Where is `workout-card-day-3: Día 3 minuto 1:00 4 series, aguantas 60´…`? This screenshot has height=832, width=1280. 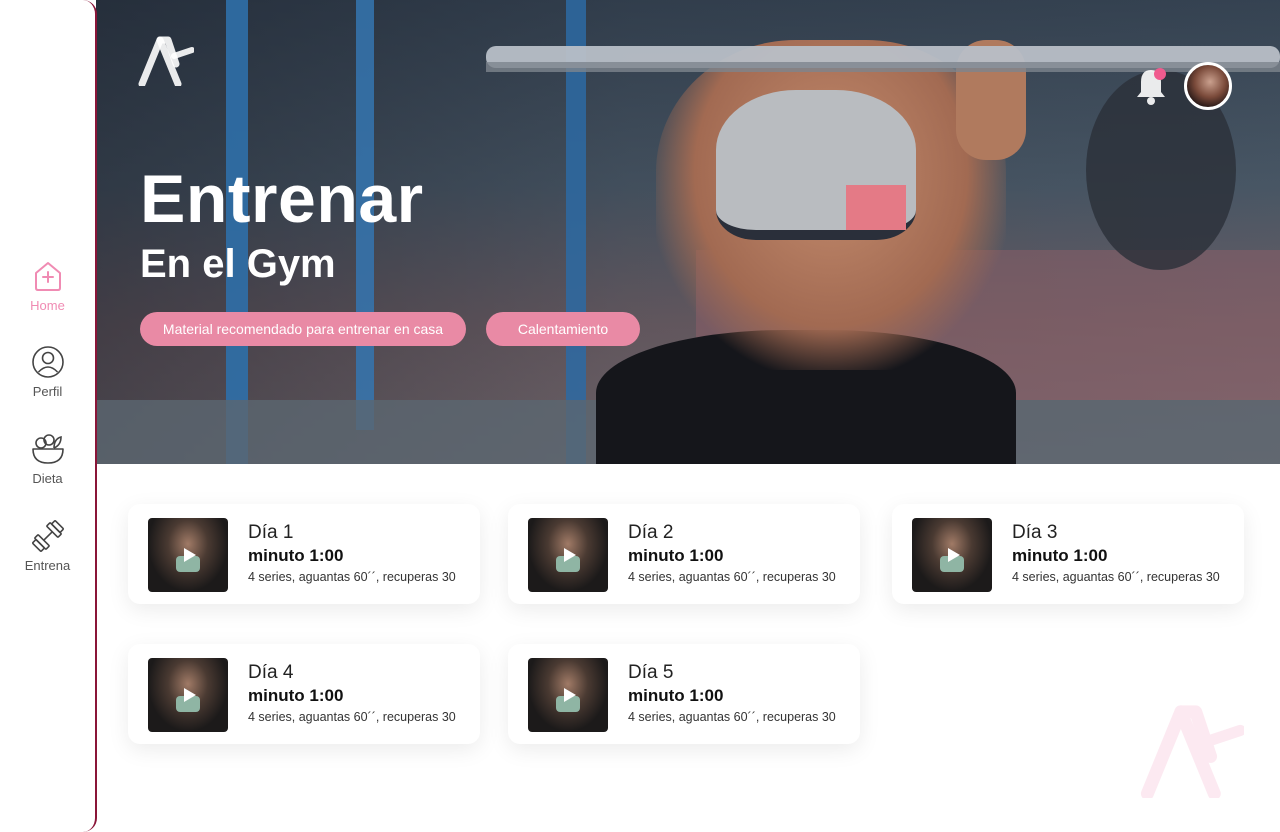
workout-card-day-3: Día 3 minuto 1:00 4 series, aguantas 60´… is located at coordinates (1068, 554).